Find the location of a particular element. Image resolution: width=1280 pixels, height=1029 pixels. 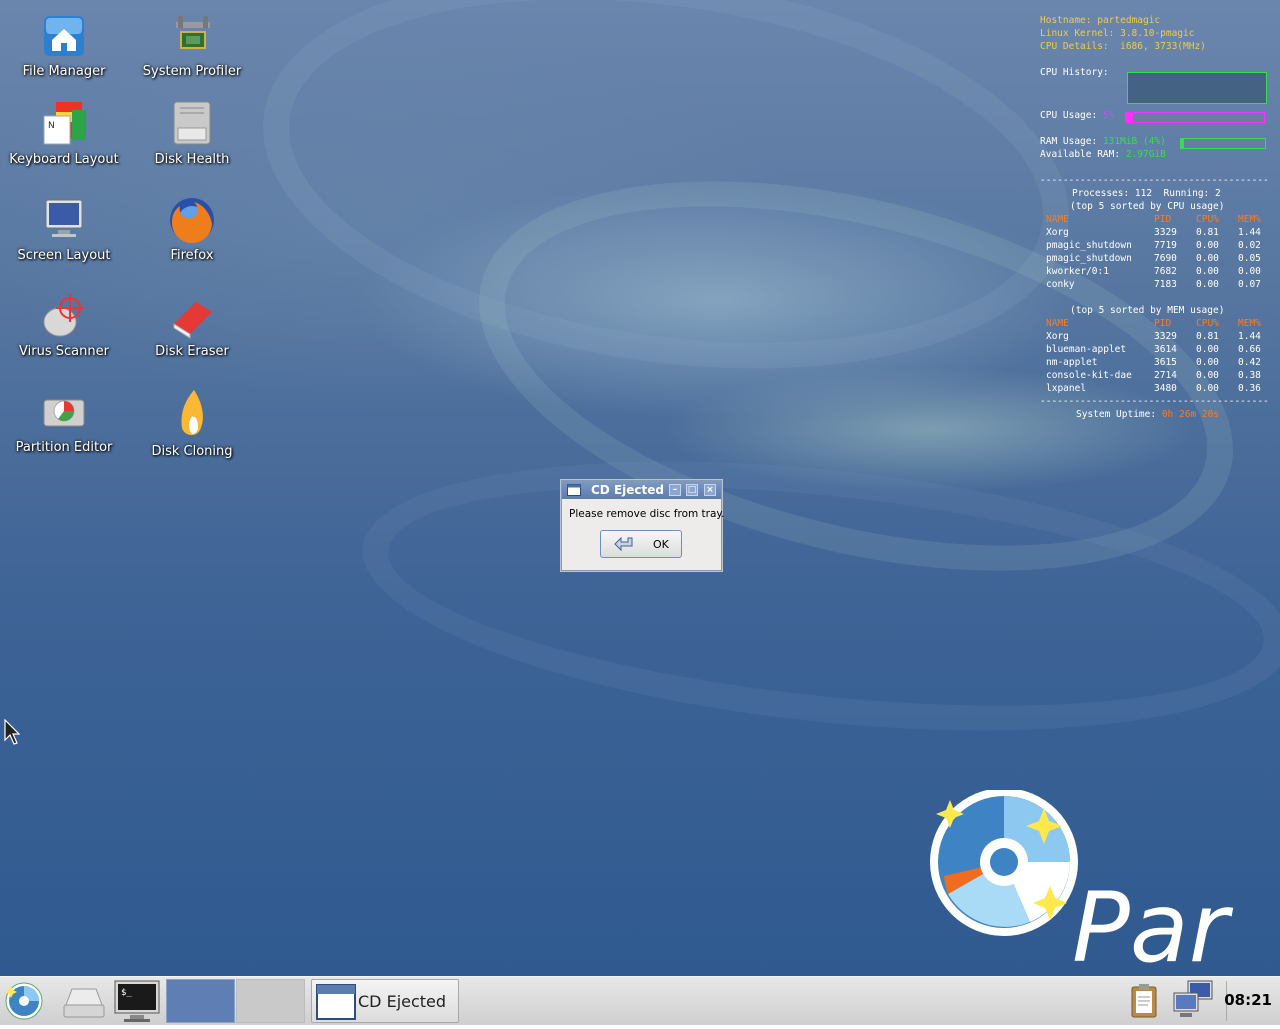

drive-launcher is located at coordinates (84, 1001).